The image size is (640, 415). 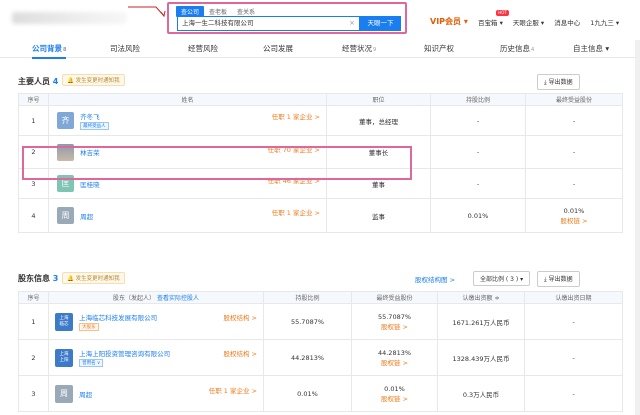 What do you see at coordinates (65, 183) in the screenshot?
I see `avatar: 匡` at bounding box center [65, 183].